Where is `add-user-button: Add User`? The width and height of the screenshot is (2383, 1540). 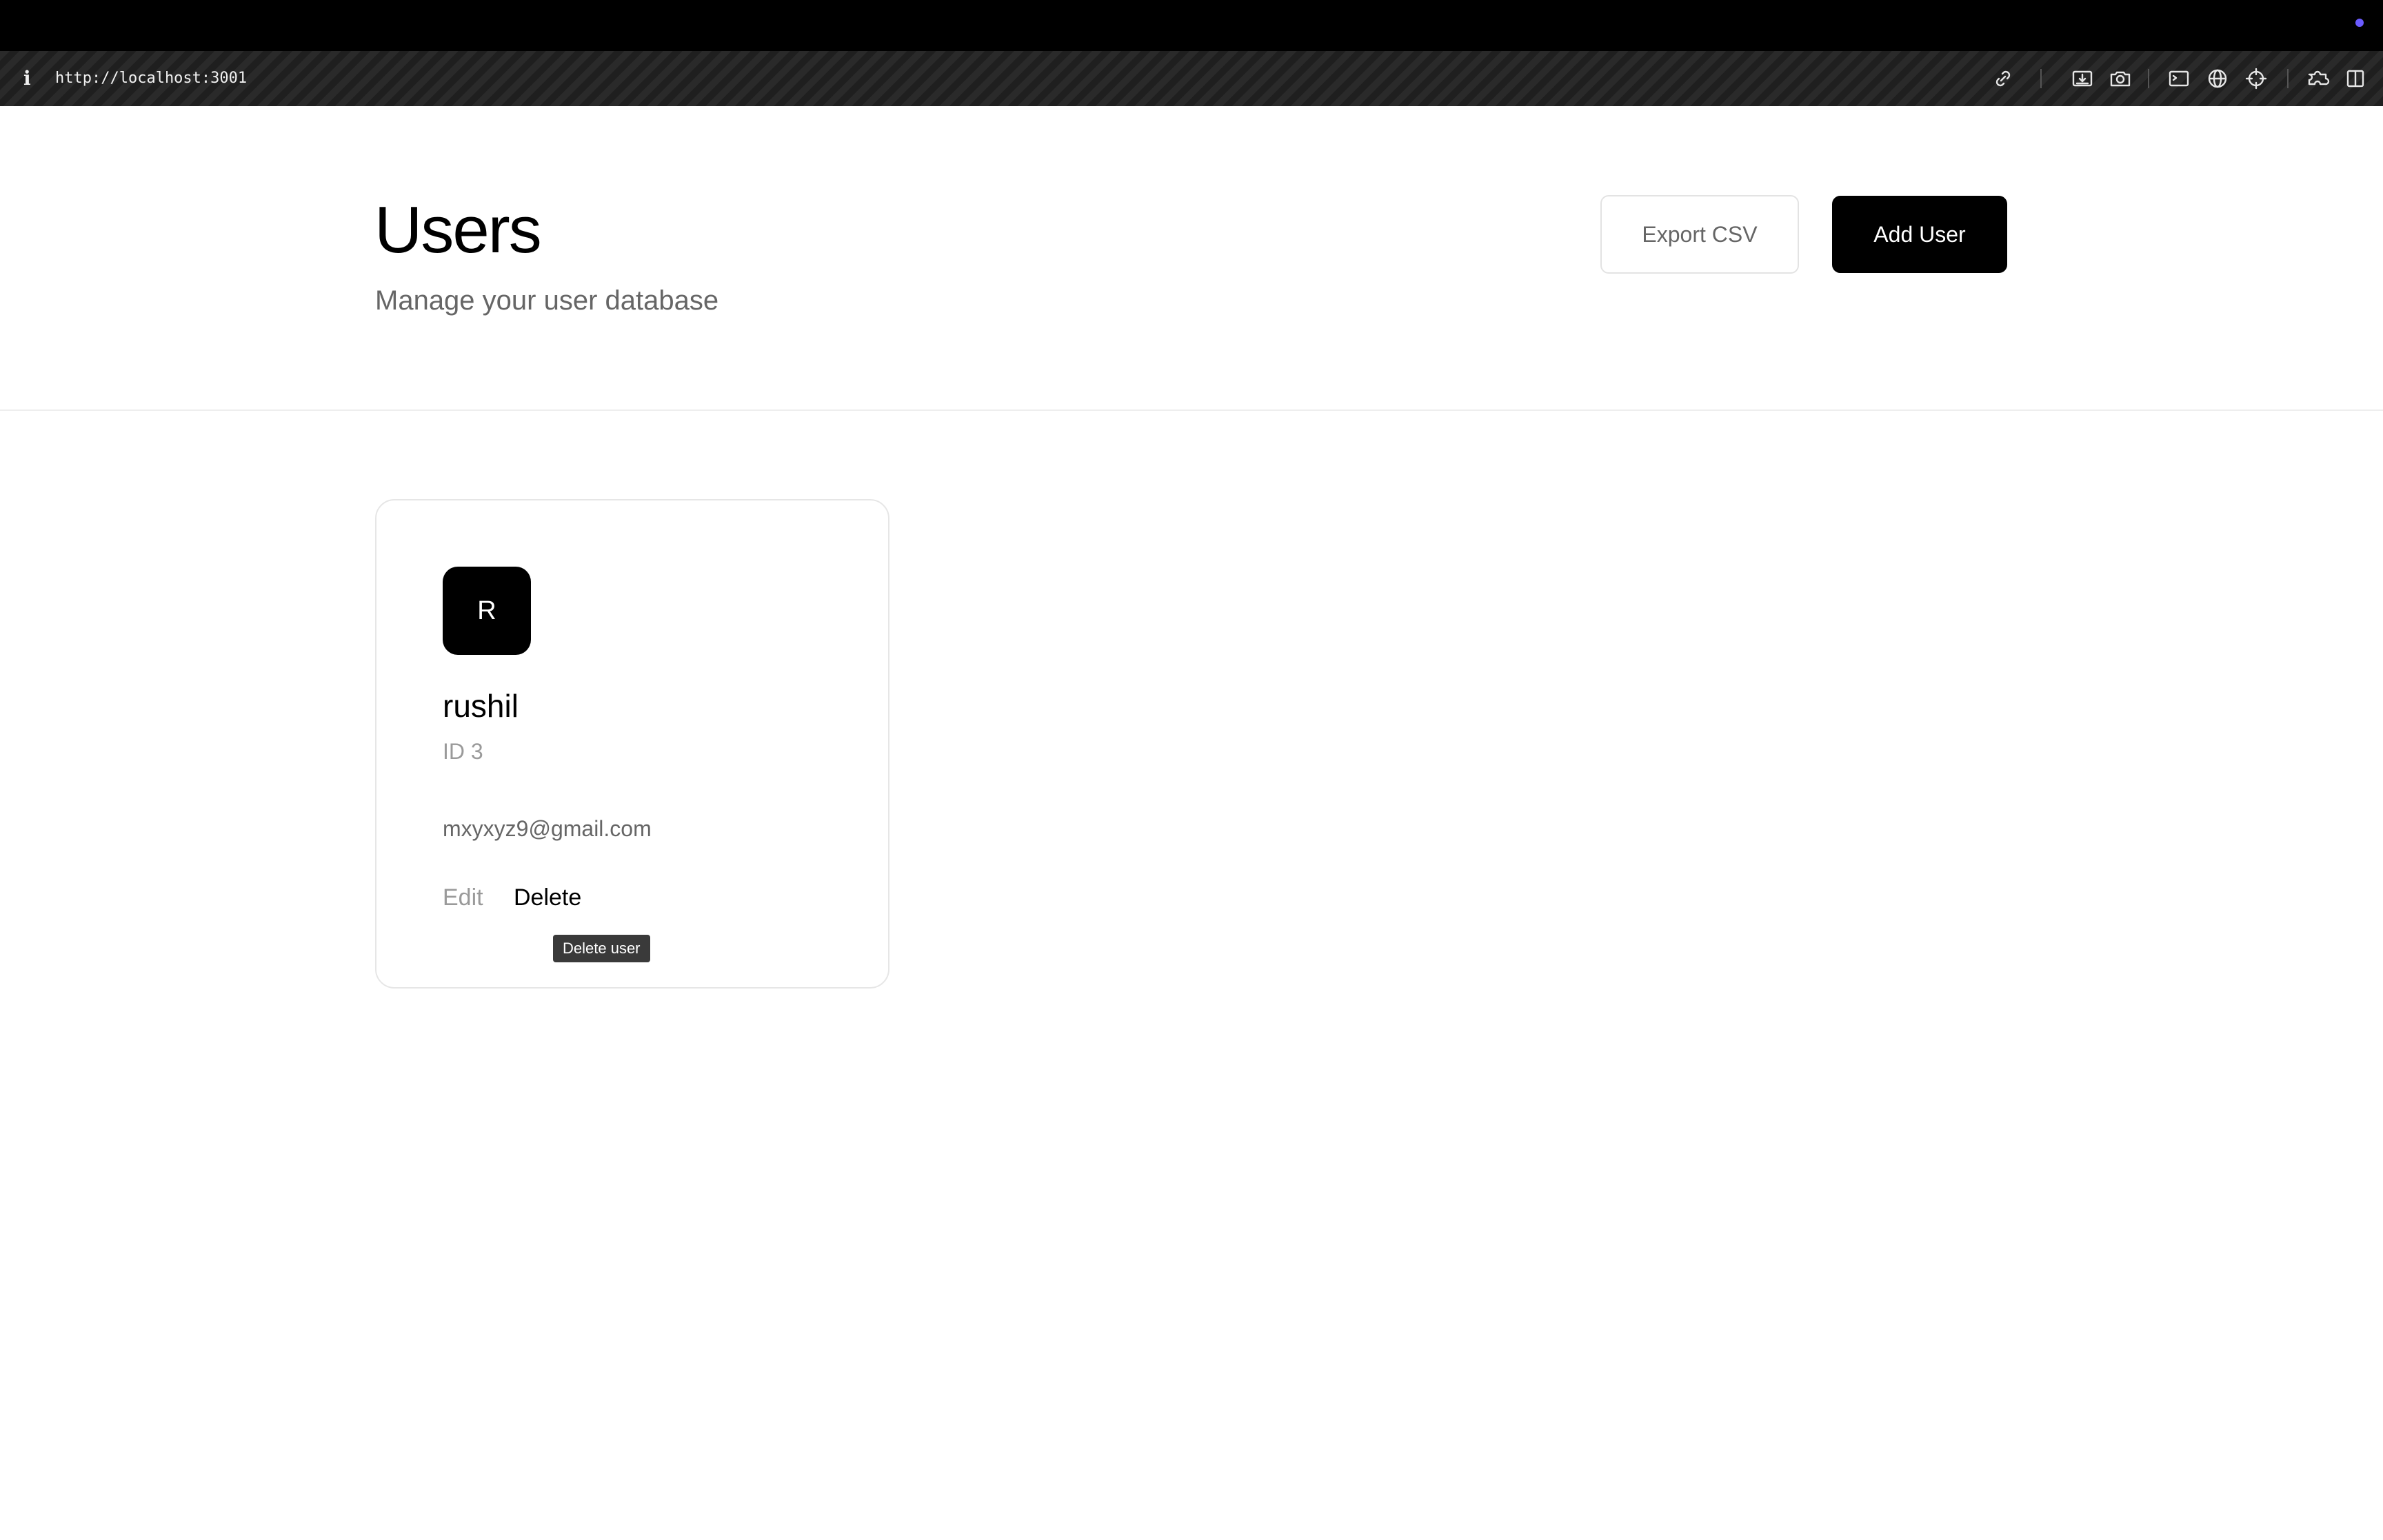 add-user-button: Add User is located at coordinates (1919, 235).